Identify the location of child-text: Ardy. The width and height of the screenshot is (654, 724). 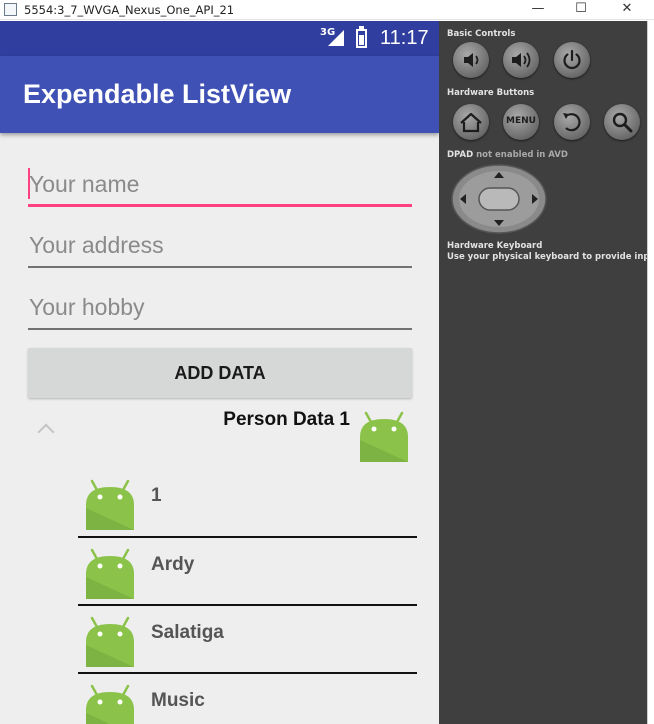
(173, 564).